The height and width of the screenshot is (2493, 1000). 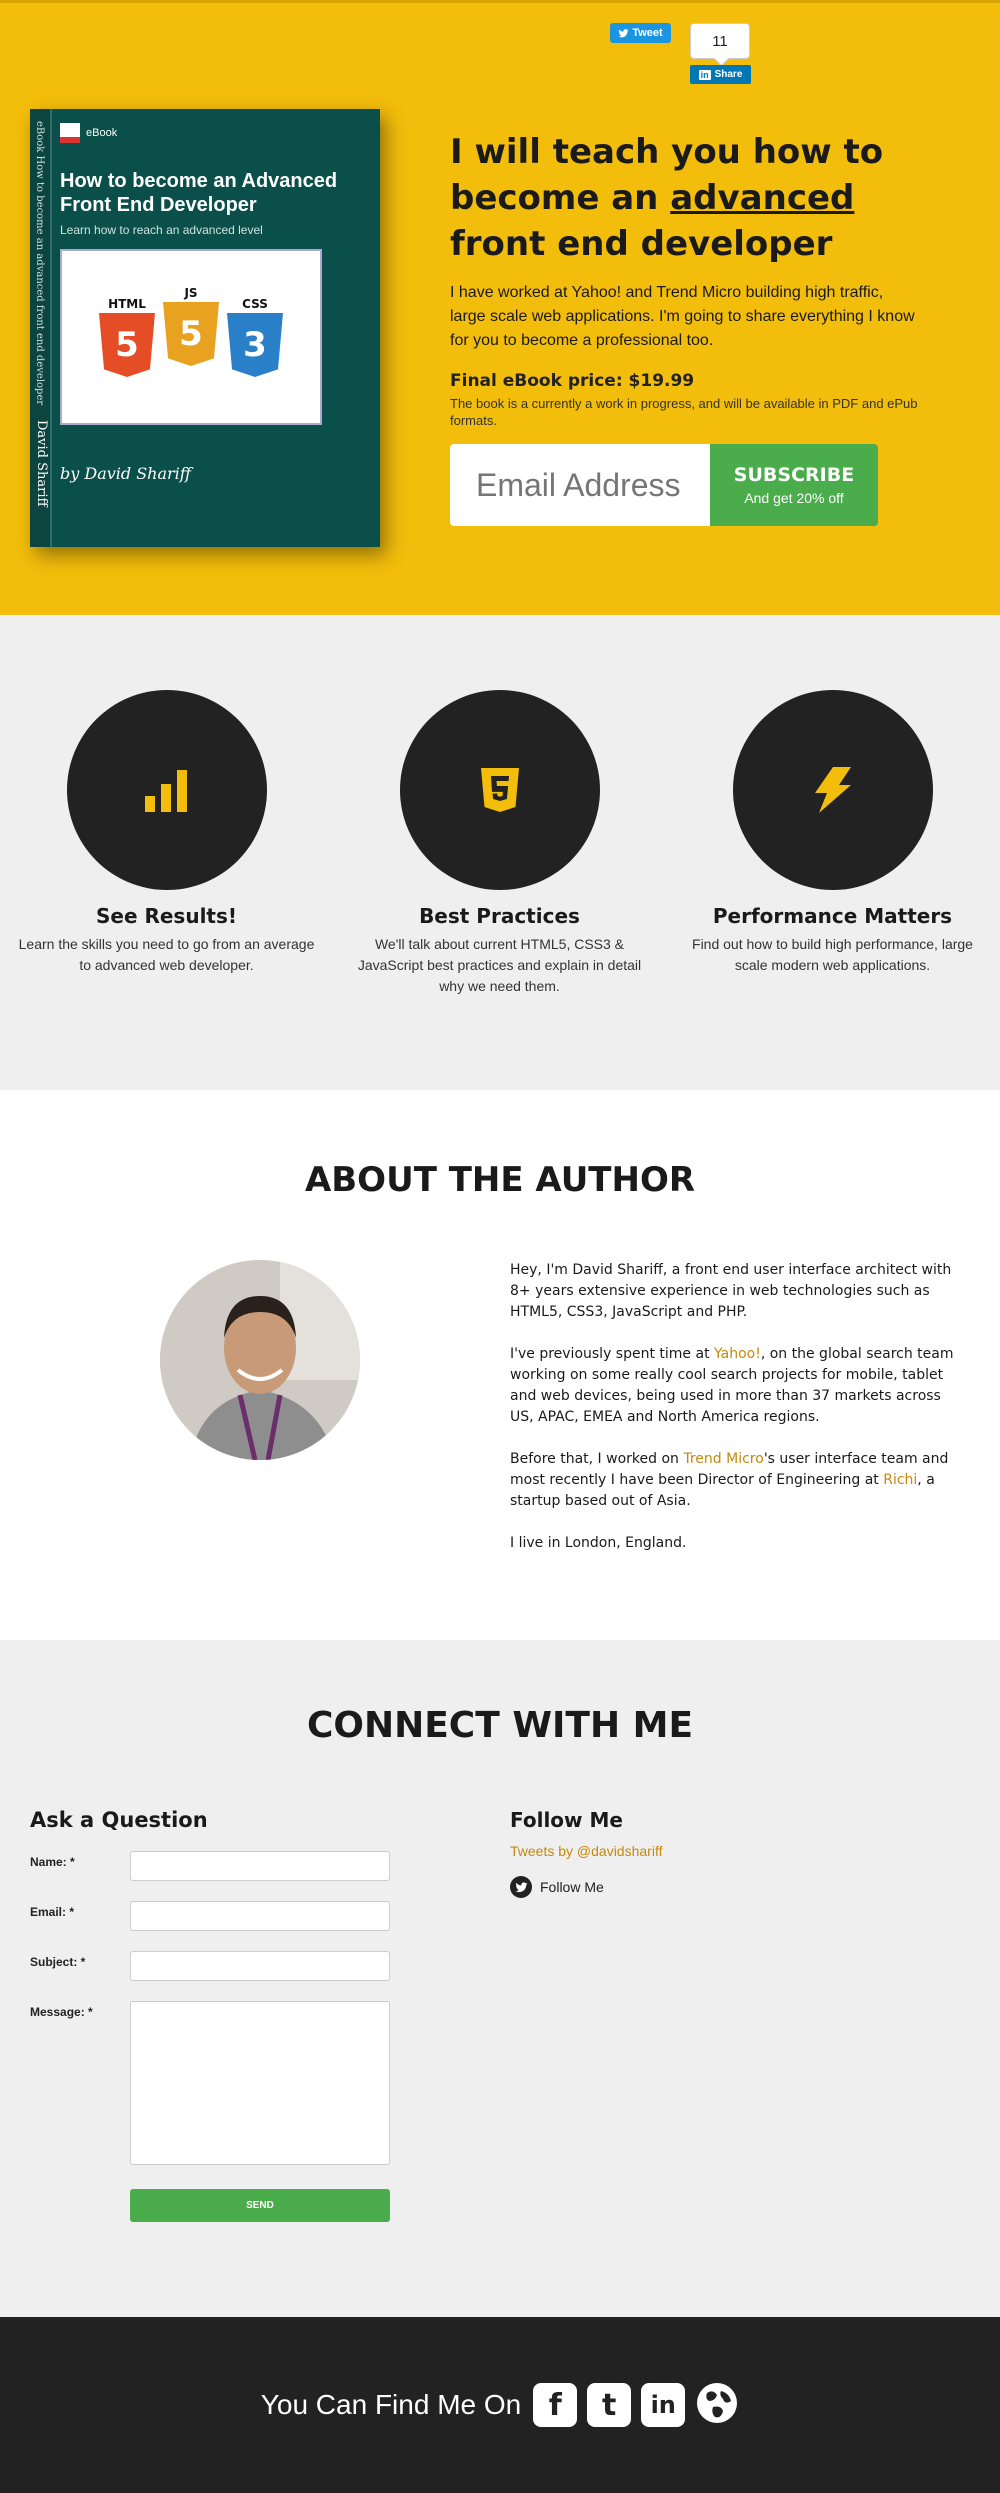 What do you see at coordinates (102, 133) in the screenshot?
I see `ebook-logo-label: eBook` at bounding box center [102, 133].